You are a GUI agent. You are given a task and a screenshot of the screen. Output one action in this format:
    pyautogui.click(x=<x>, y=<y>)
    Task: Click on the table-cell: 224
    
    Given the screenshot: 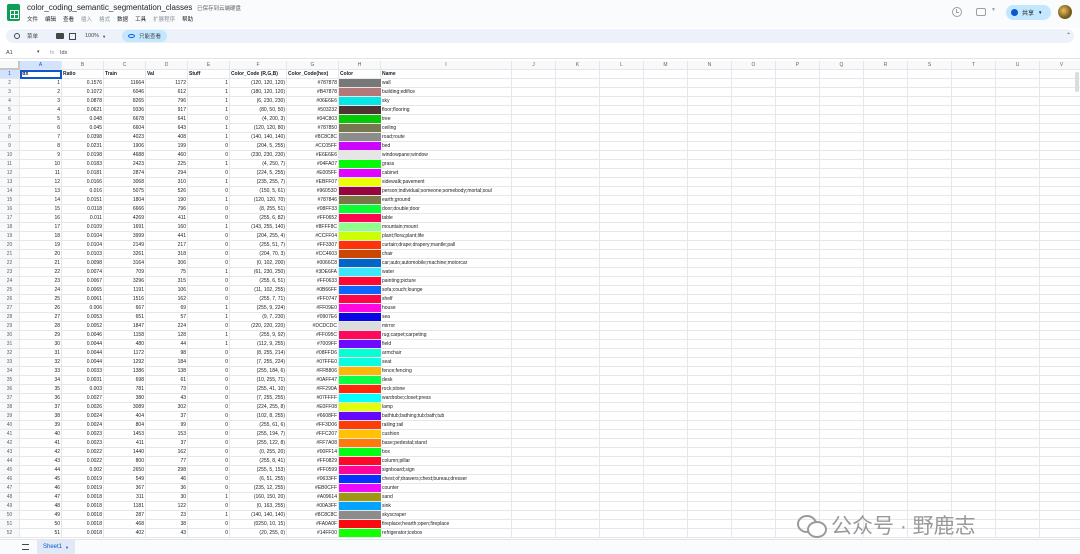 What is the action you would take?
    pyautogui.click(x=167, y=326)
    